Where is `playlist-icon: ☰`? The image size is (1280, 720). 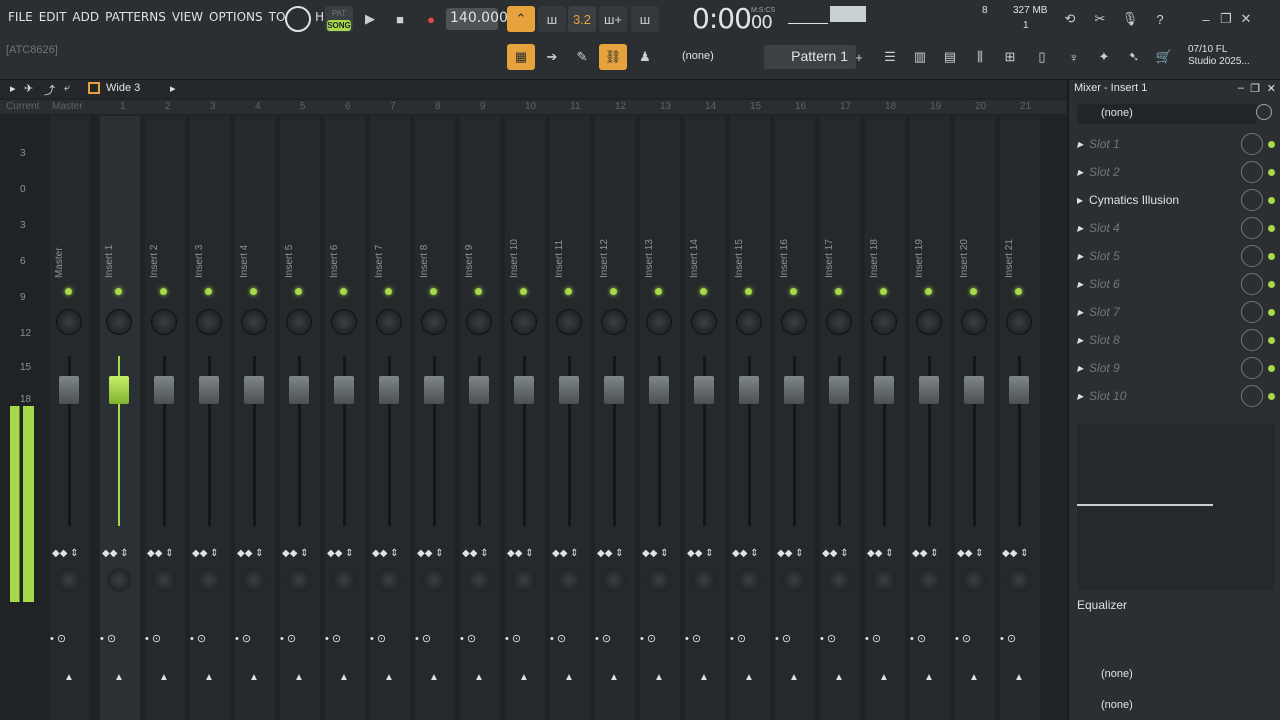 playlist-icon: ☰ is located at coordinates (890, 57).